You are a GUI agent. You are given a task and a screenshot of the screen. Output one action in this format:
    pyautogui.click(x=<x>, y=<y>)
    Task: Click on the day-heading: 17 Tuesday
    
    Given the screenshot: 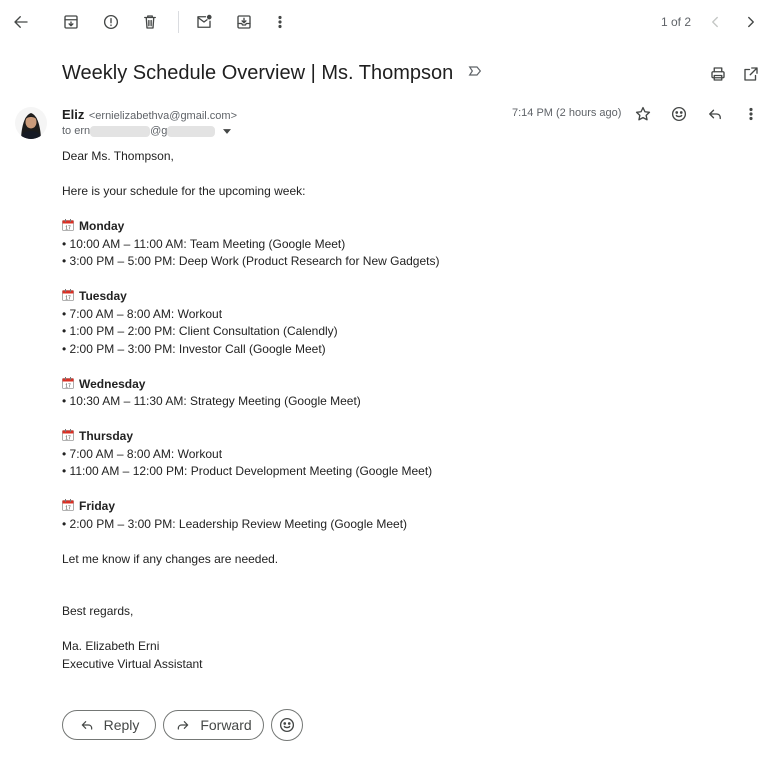 What is the action you would take?
    pyautogui.click(x=250, y=297)
    